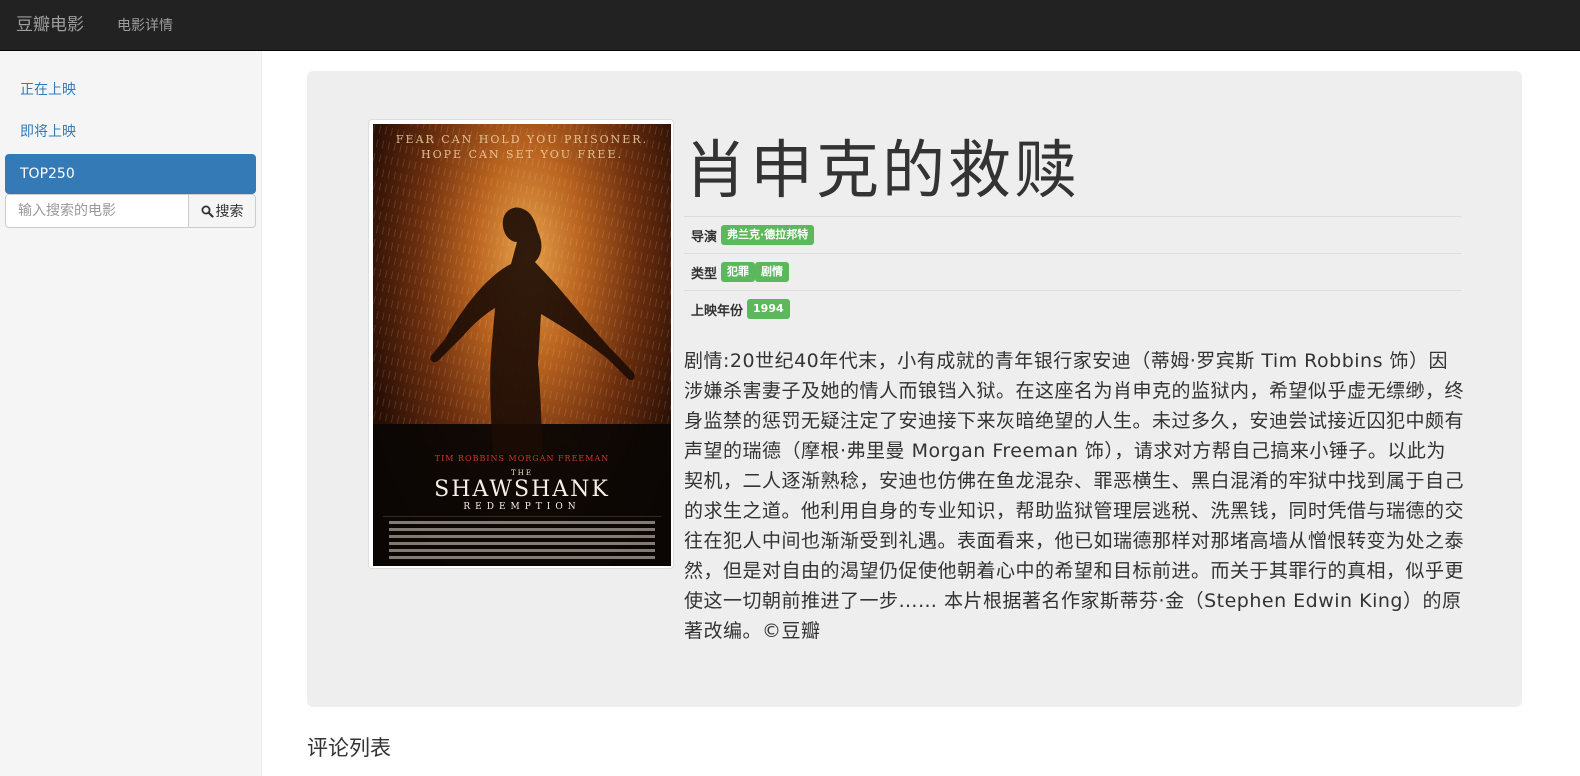  What do you see at coordinates (130, 90) in the screenshot?
I see `sidebar-item-now-playing: 正在上映` at bounding box center [130, 90].